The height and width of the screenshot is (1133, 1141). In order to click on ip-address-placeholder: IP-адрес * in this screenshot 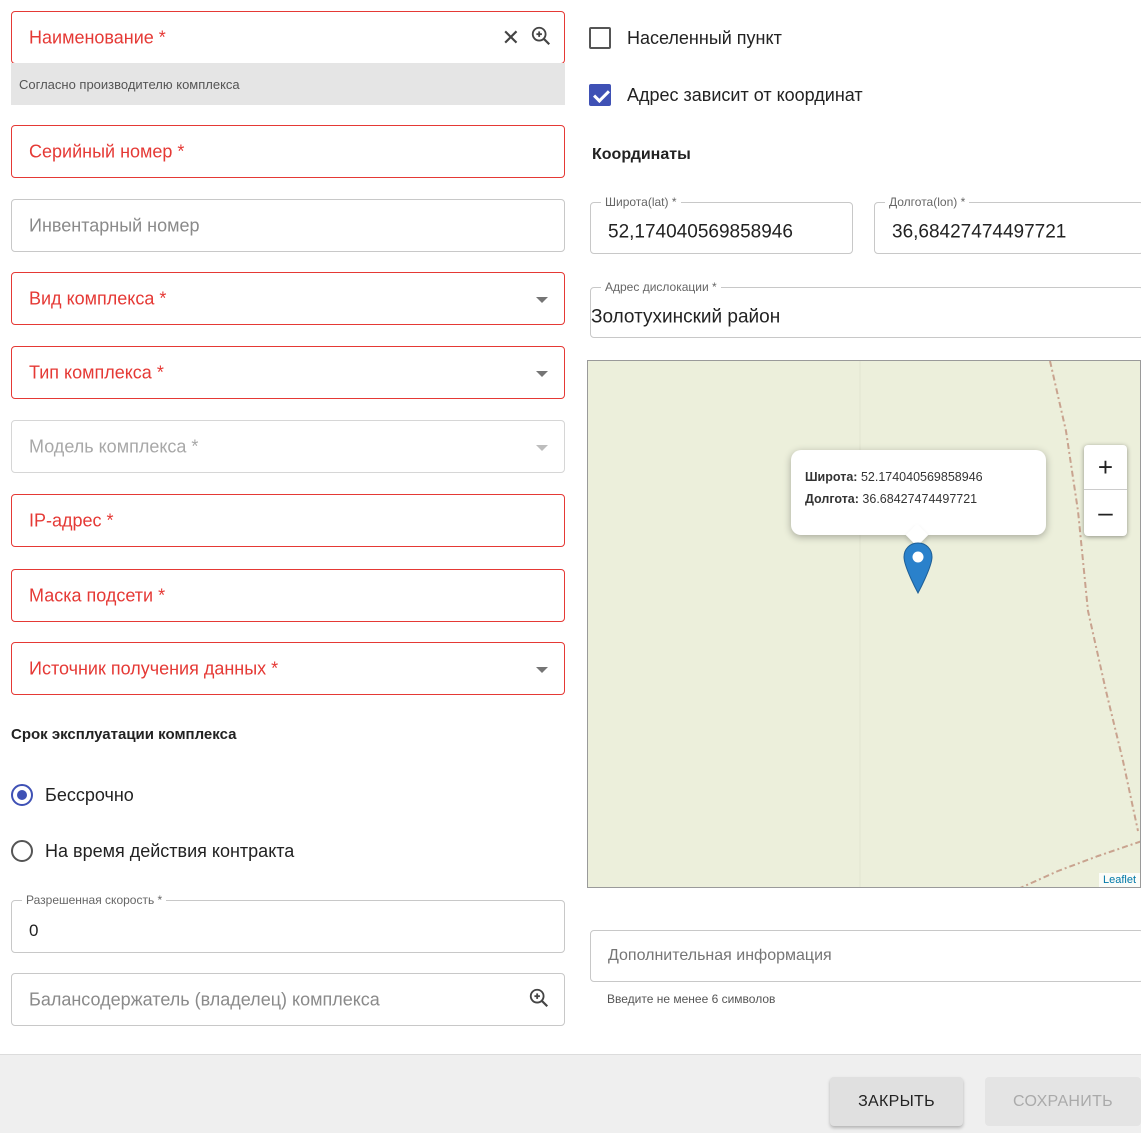, I will do `click(71, 520)`.